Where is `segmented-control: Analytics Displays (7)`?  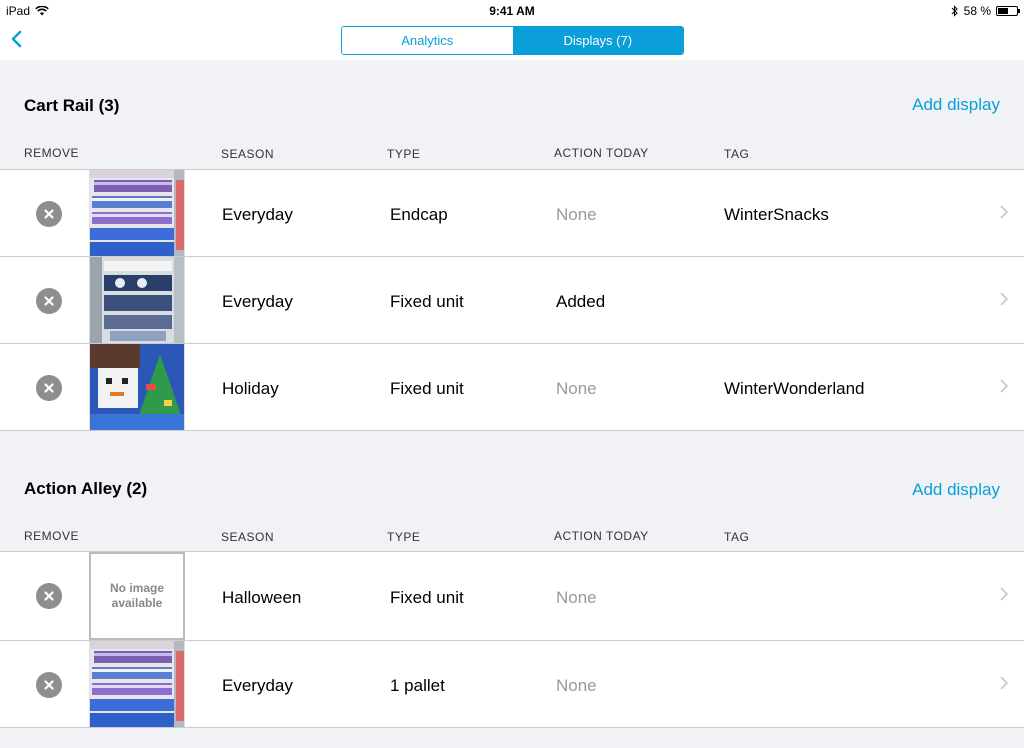
segmented-control: Analytics Displays (7) is located at coordinates (512, 40).